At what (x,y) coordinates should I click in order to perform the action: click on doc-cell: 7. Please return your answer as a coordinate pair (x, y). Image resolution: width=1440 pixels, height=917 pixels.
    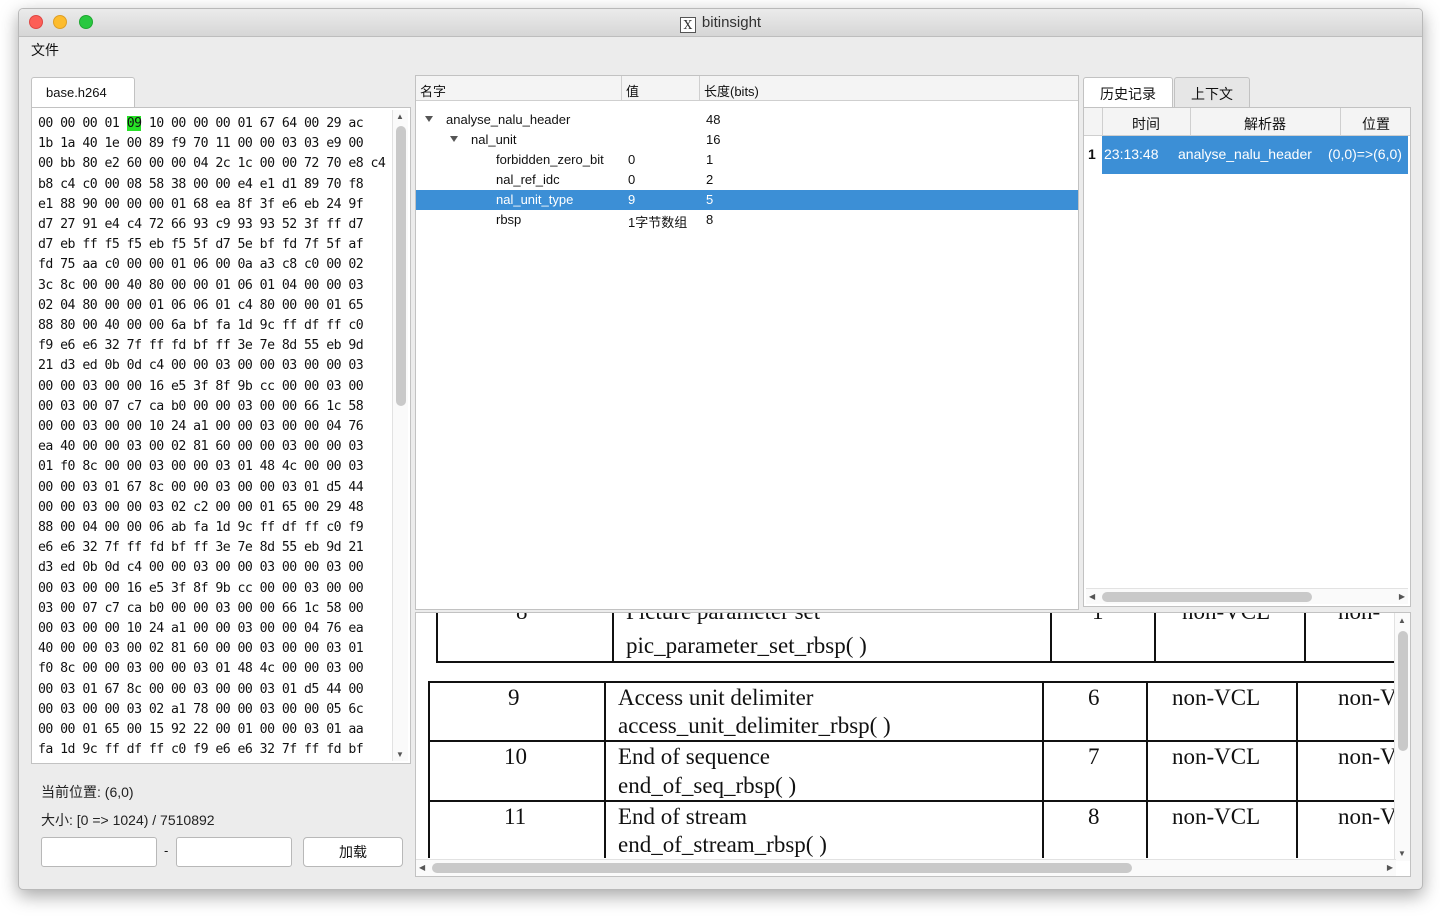
    Looking at the image, I should click on (1094, 756).